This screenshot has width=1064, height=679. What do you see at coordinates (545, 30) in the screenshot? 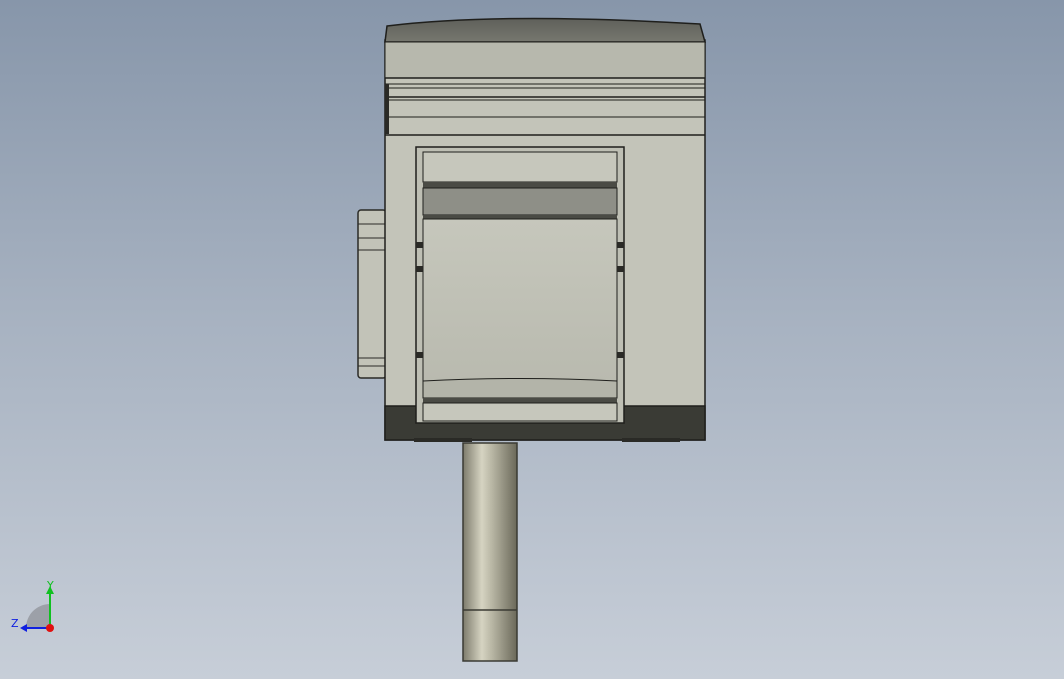
I see `top-cap` at bounding box center [545, 30].